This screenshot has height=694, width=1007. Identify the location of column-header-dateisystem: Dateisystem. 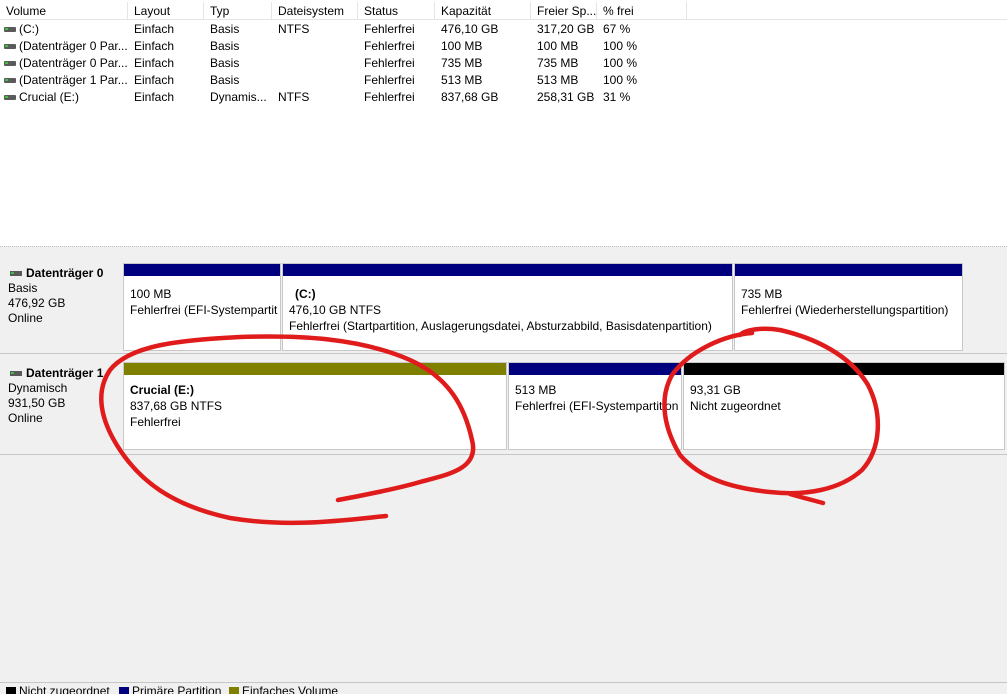
(315, 11).